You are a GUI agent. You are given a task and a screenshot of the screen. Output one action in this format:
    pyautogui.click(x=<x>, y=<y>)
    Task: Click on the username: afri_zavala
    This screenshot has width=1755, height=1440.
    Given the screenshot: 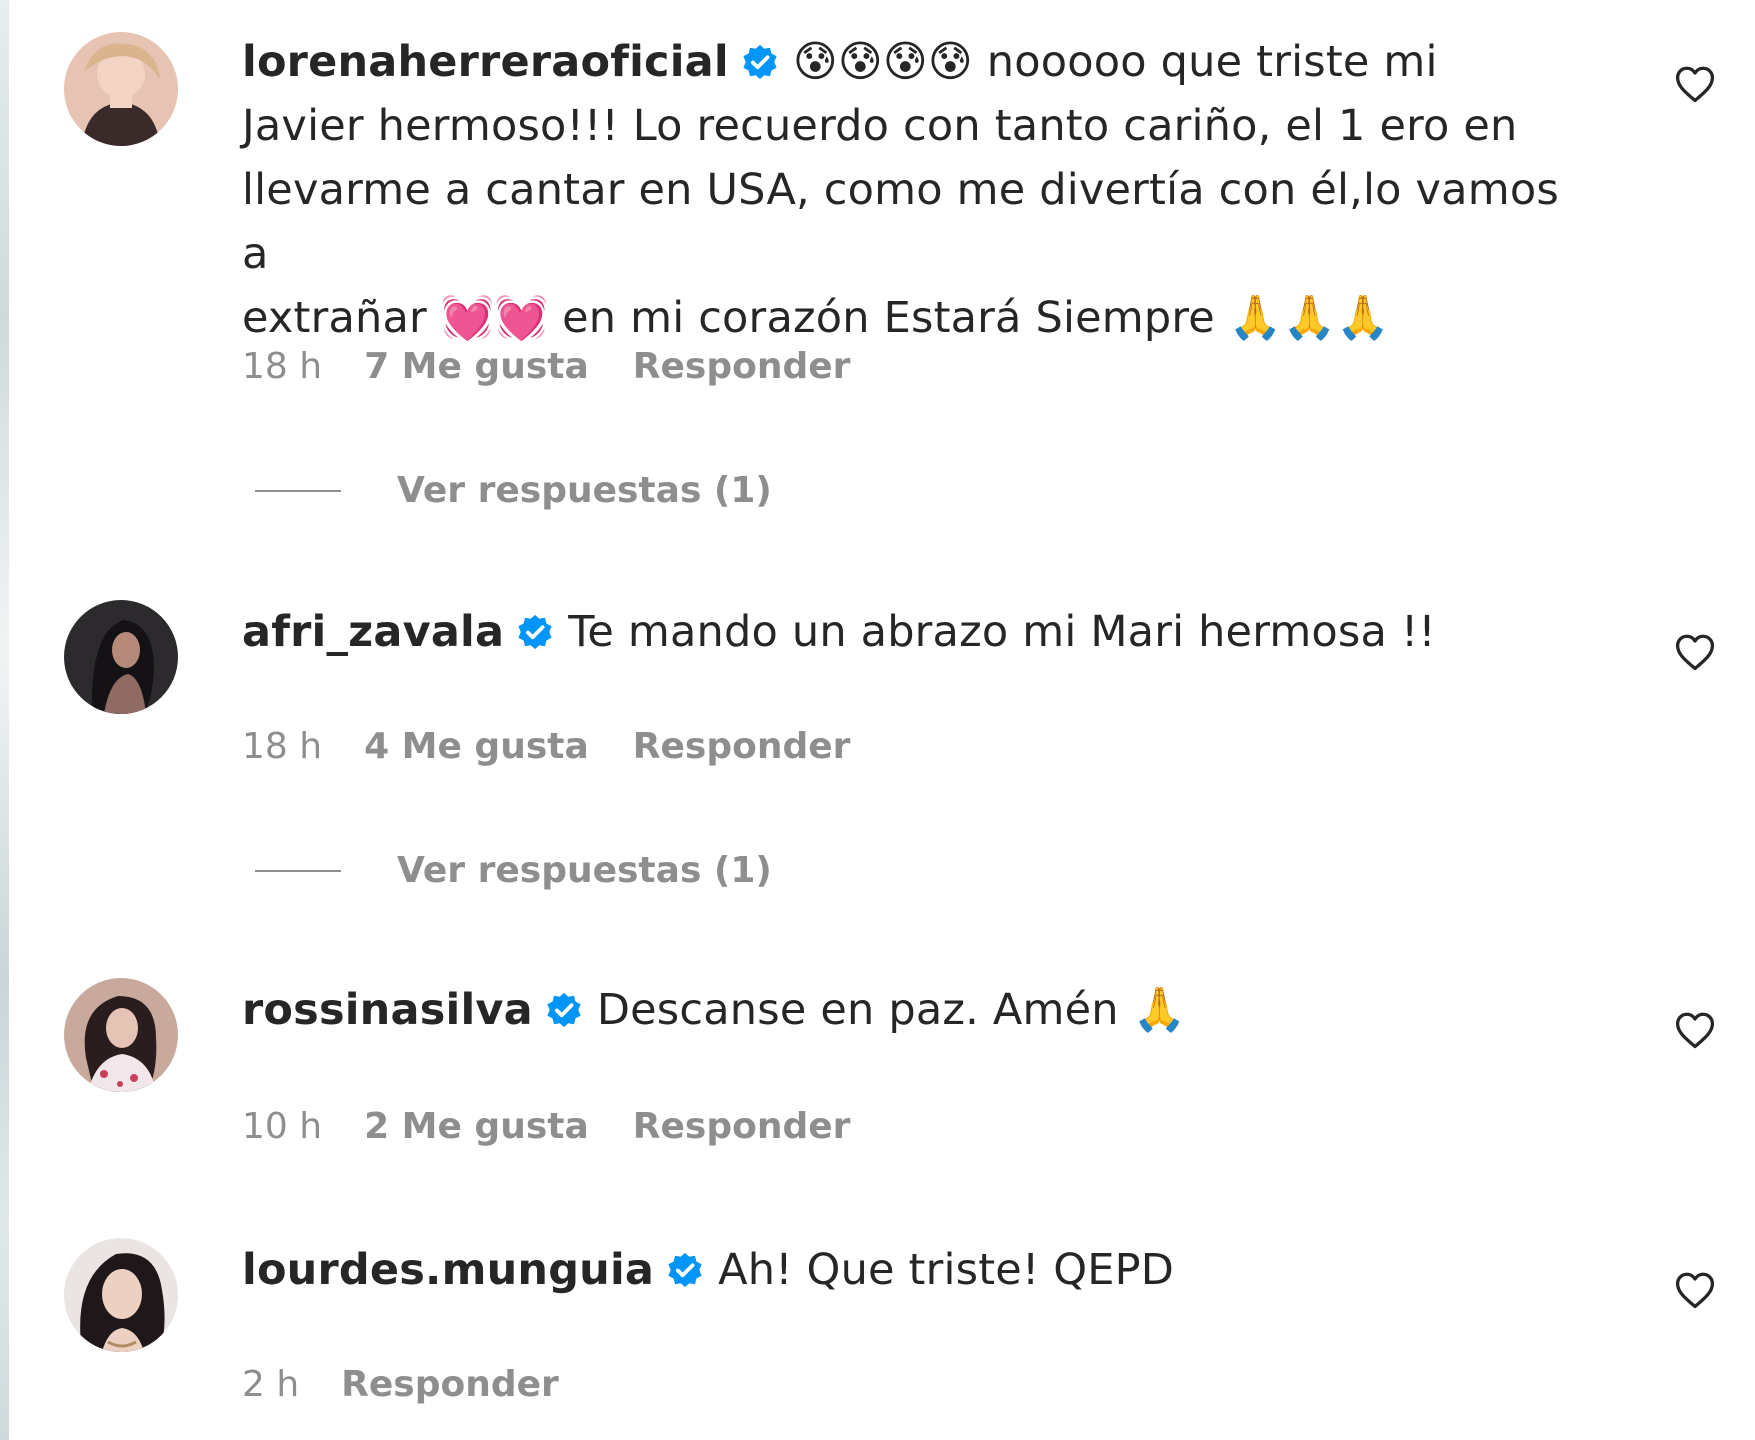 What is the action you would take?
    pyautogui.click(x=373, y=632)
    